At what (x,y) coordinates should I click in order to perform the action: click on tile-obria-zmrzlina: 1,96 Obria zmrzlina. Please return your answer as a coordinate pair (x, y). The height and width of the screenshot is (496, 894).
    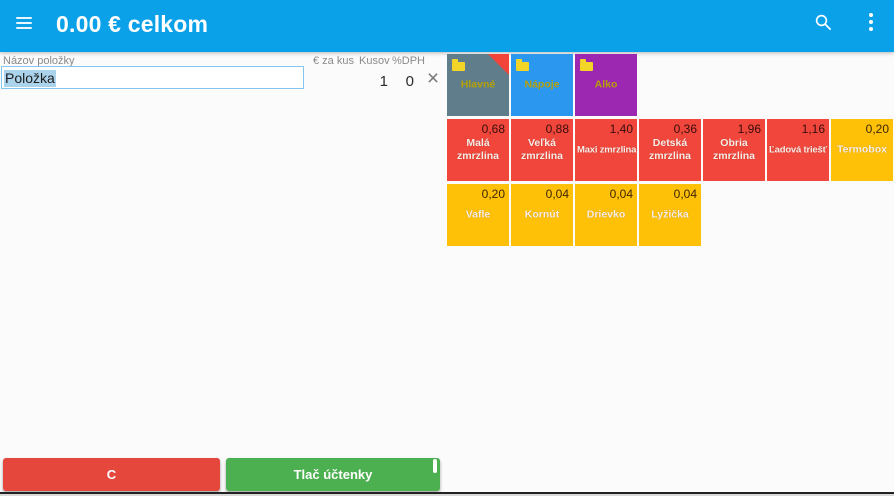
    Looking at the image, I should click on (734, 150).